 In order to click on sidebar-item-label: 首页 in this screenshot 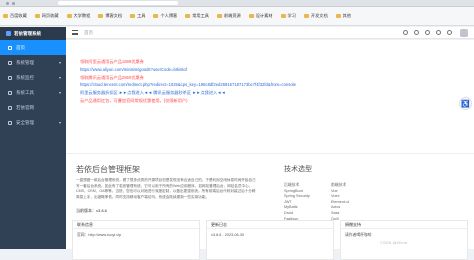, I will do `click(20, 47)`.